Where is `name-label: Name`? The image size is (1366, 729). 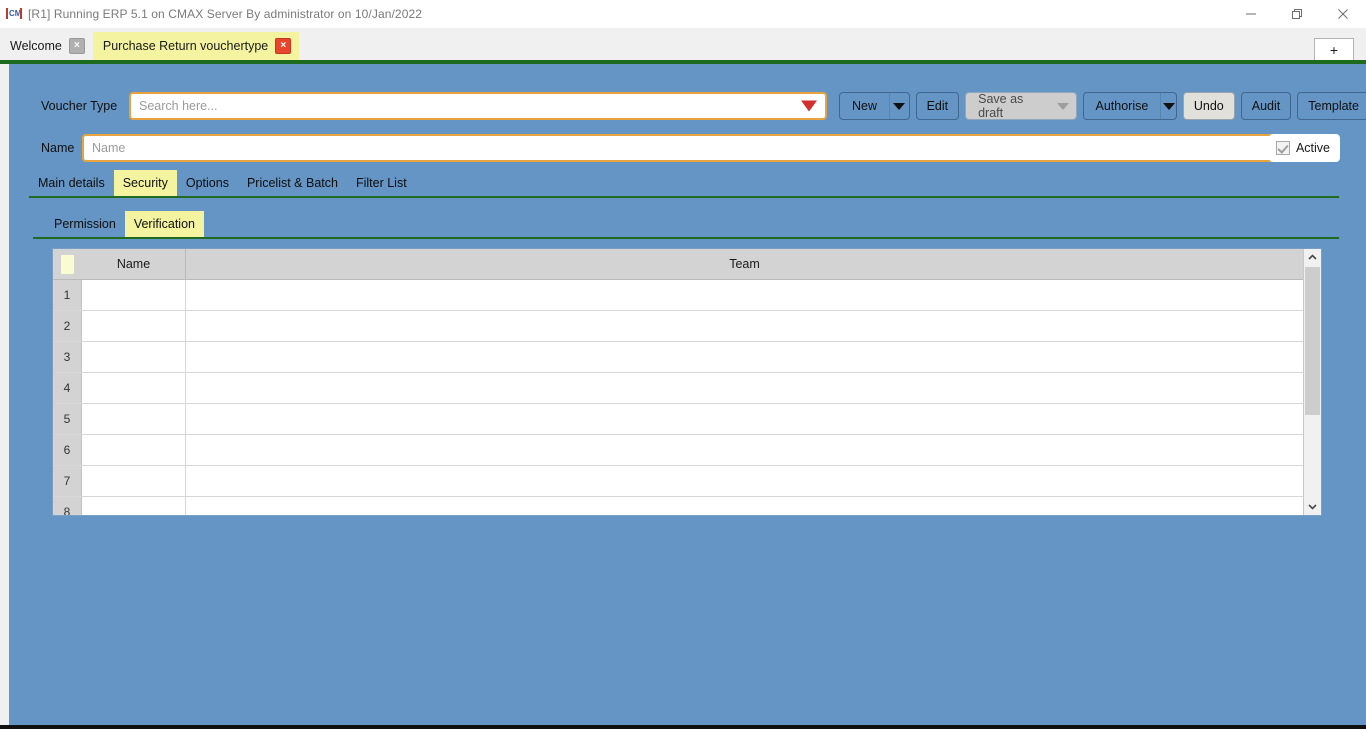 name-label: Name is located at coordinates (58, 148).